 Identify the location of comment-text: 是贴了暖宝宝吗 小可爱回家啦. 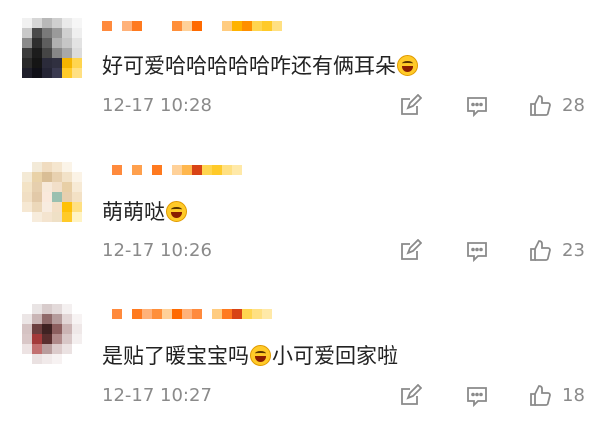
(250, 355).